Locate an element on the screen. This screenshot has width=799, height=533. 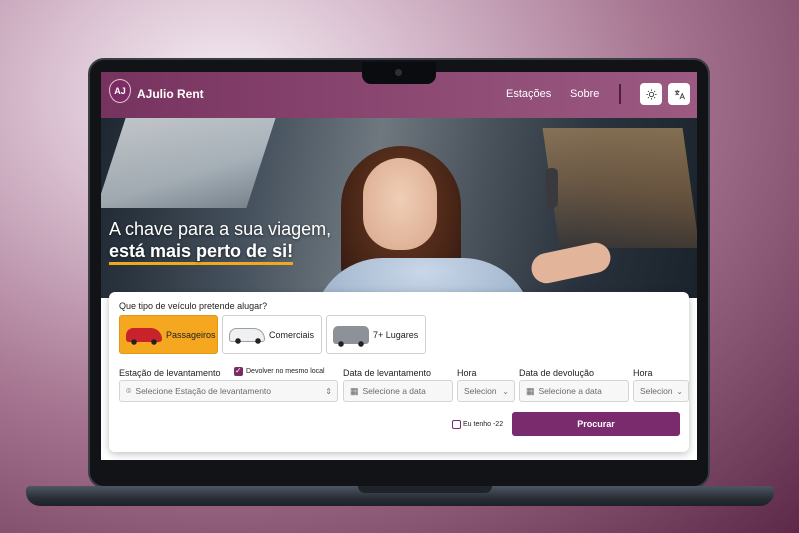
return-same-checkbox is located at coordinates (238, 371).